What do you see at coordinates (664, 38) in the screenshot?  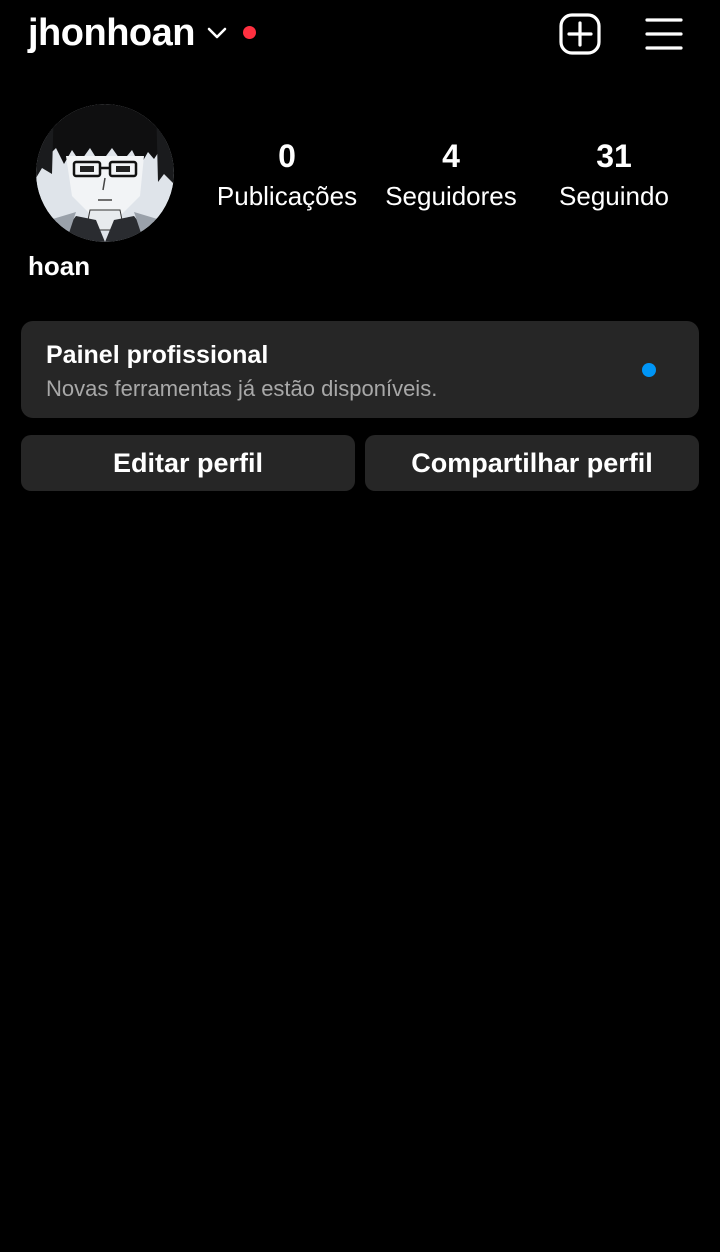 I see `hamburger-menu-icon` at bounding box center [664, 38].